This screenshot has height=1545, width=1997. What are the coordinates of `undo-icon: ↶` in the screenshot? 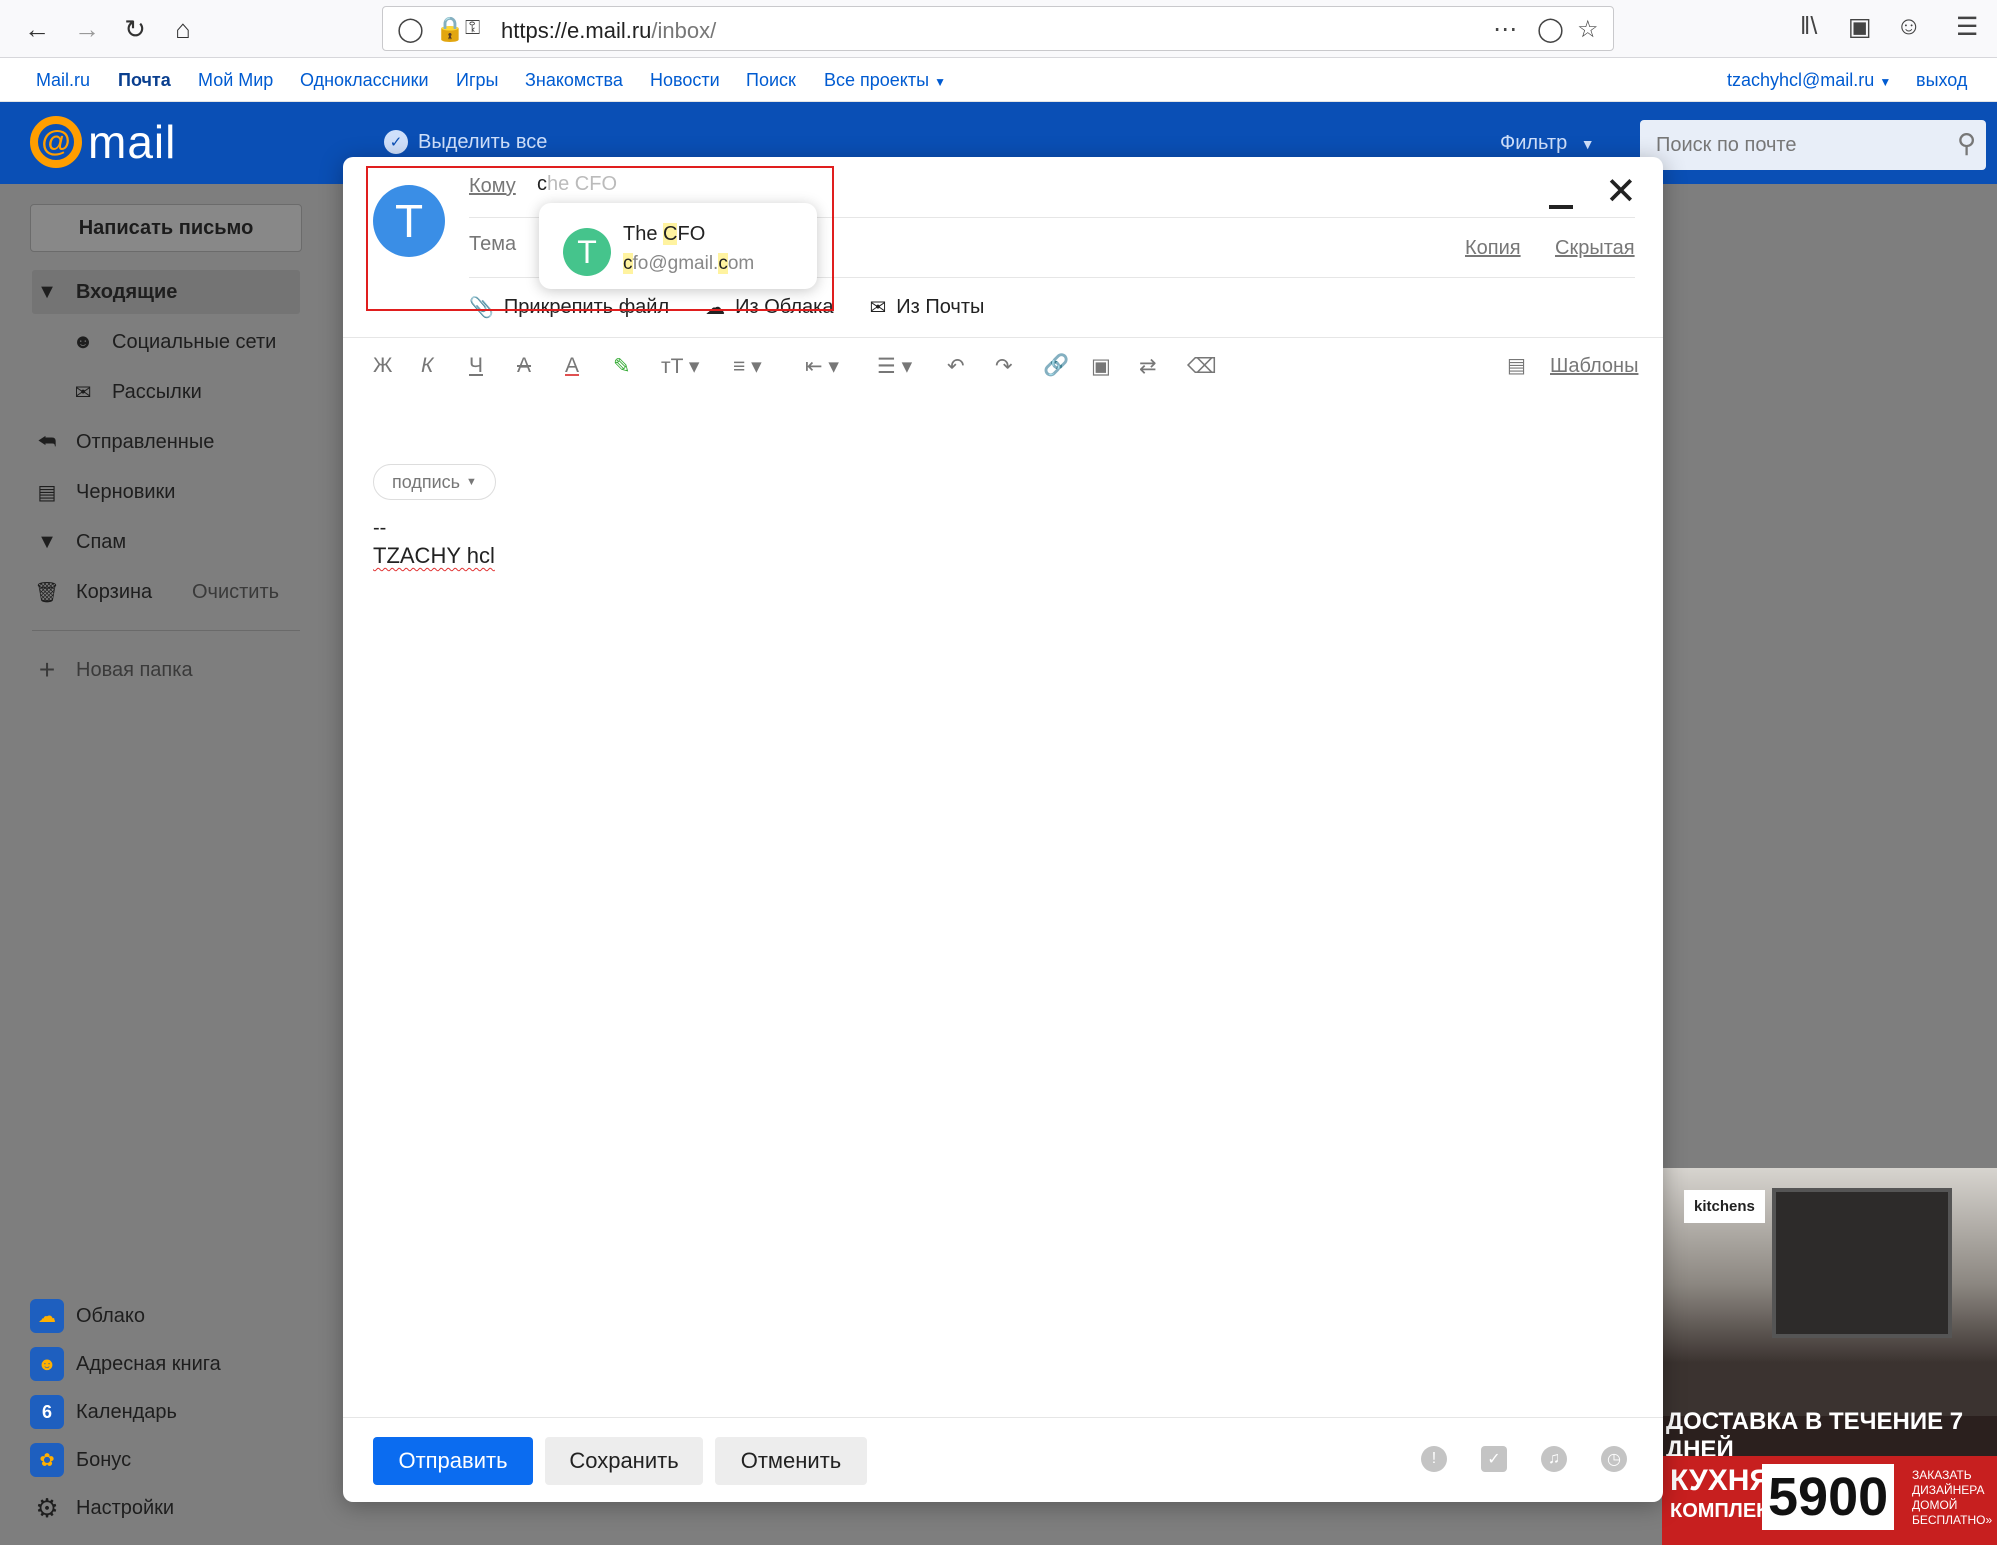 It's located at (956, 366).